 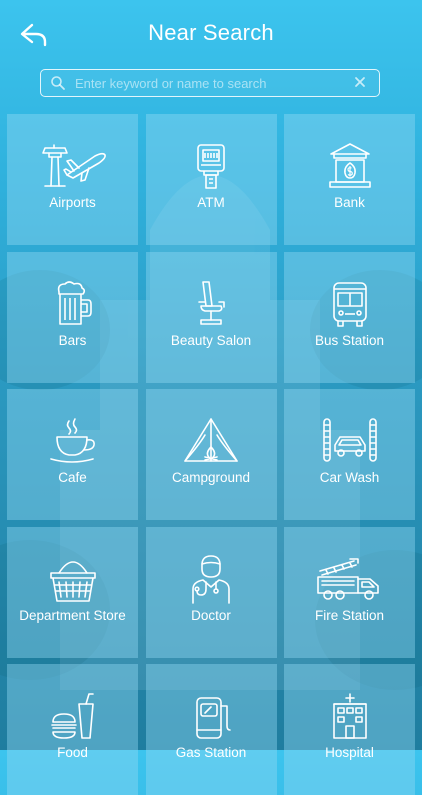 I want to click on category-tile-doctor: Doctor, so click(x=211, y=592).